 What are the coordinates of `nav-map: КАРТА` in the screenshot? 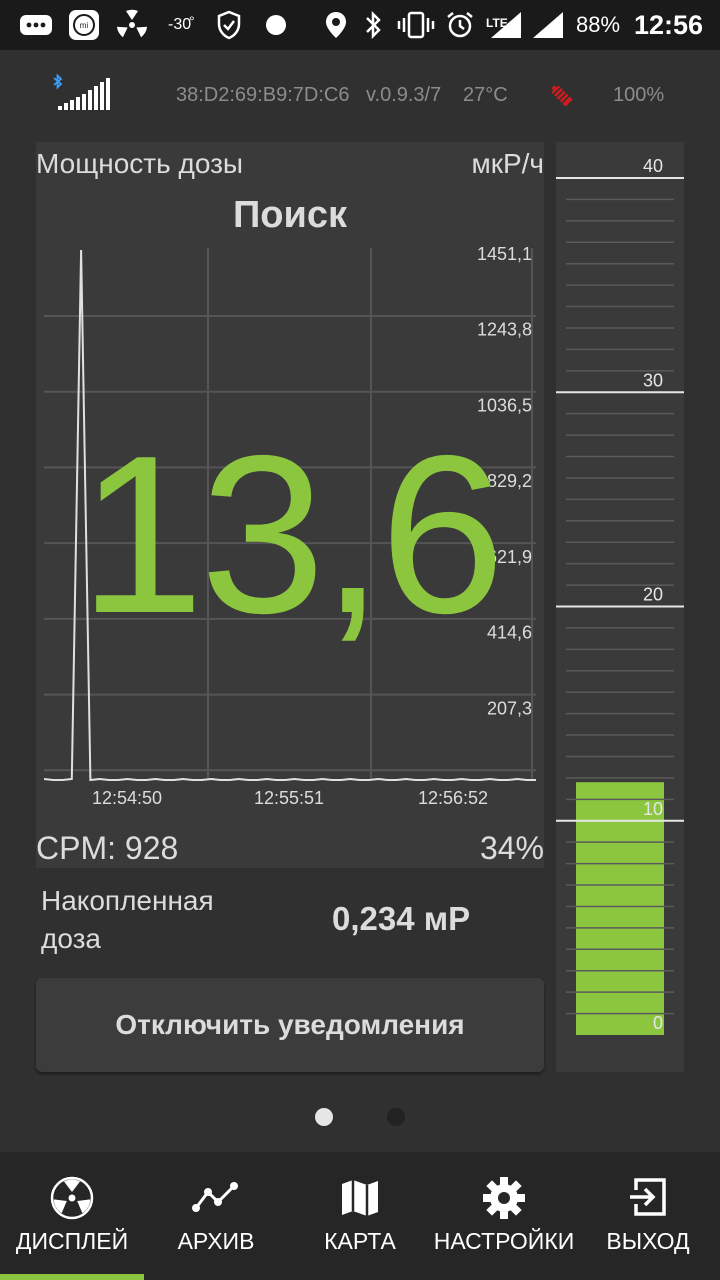 It's located at (360, 1216).